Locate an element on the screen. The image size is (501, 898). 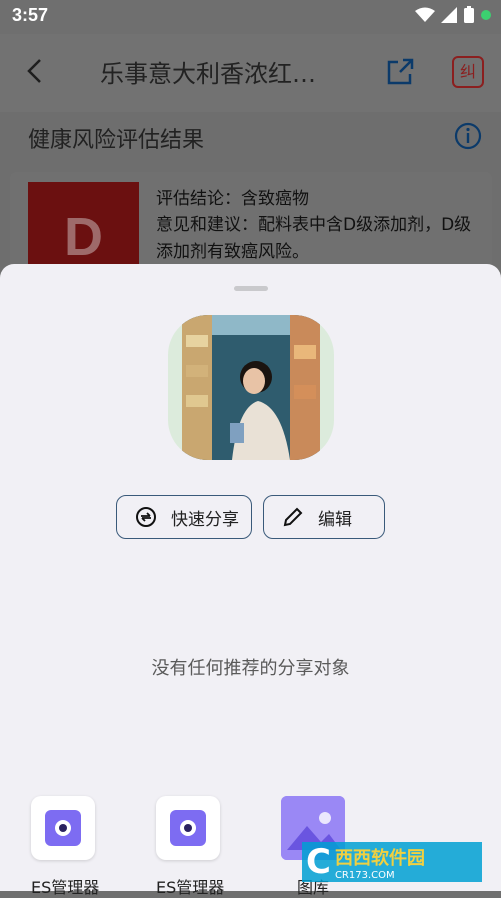
status-icons is located at coordinates (453, 15).